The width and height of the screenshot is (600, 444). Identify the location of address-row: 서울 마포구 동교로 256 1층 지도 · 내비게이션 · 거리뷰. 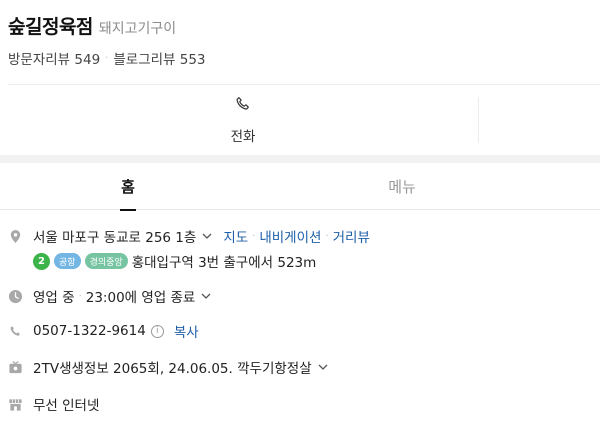
(304, 236).